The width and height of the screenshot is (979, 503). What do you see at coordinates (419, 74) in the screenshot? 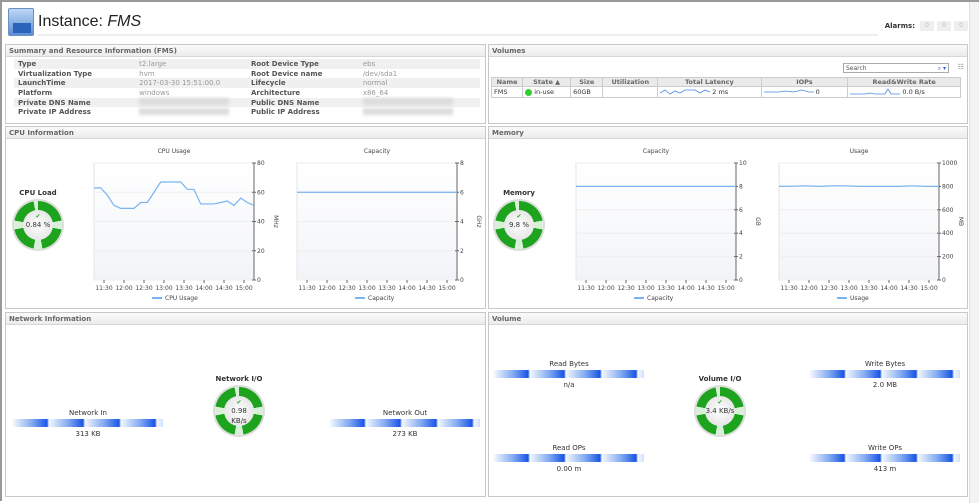
I see `field-value: /dev/sda1` at bounding box center [419, 74].